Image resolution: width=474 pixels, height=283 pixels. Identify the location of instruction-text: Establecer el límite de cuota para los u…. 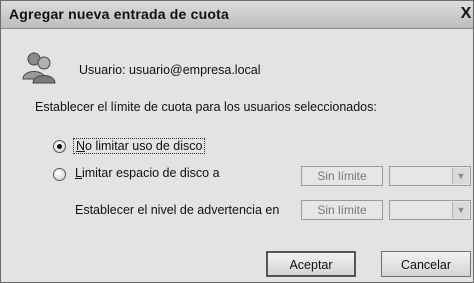
(206, 107).